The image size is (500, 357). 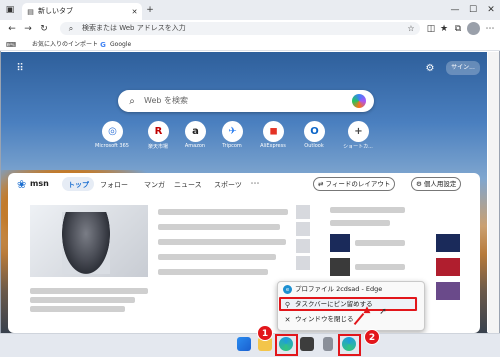 I want to click on search-icon: ⌕, so click(x=71, y=28).